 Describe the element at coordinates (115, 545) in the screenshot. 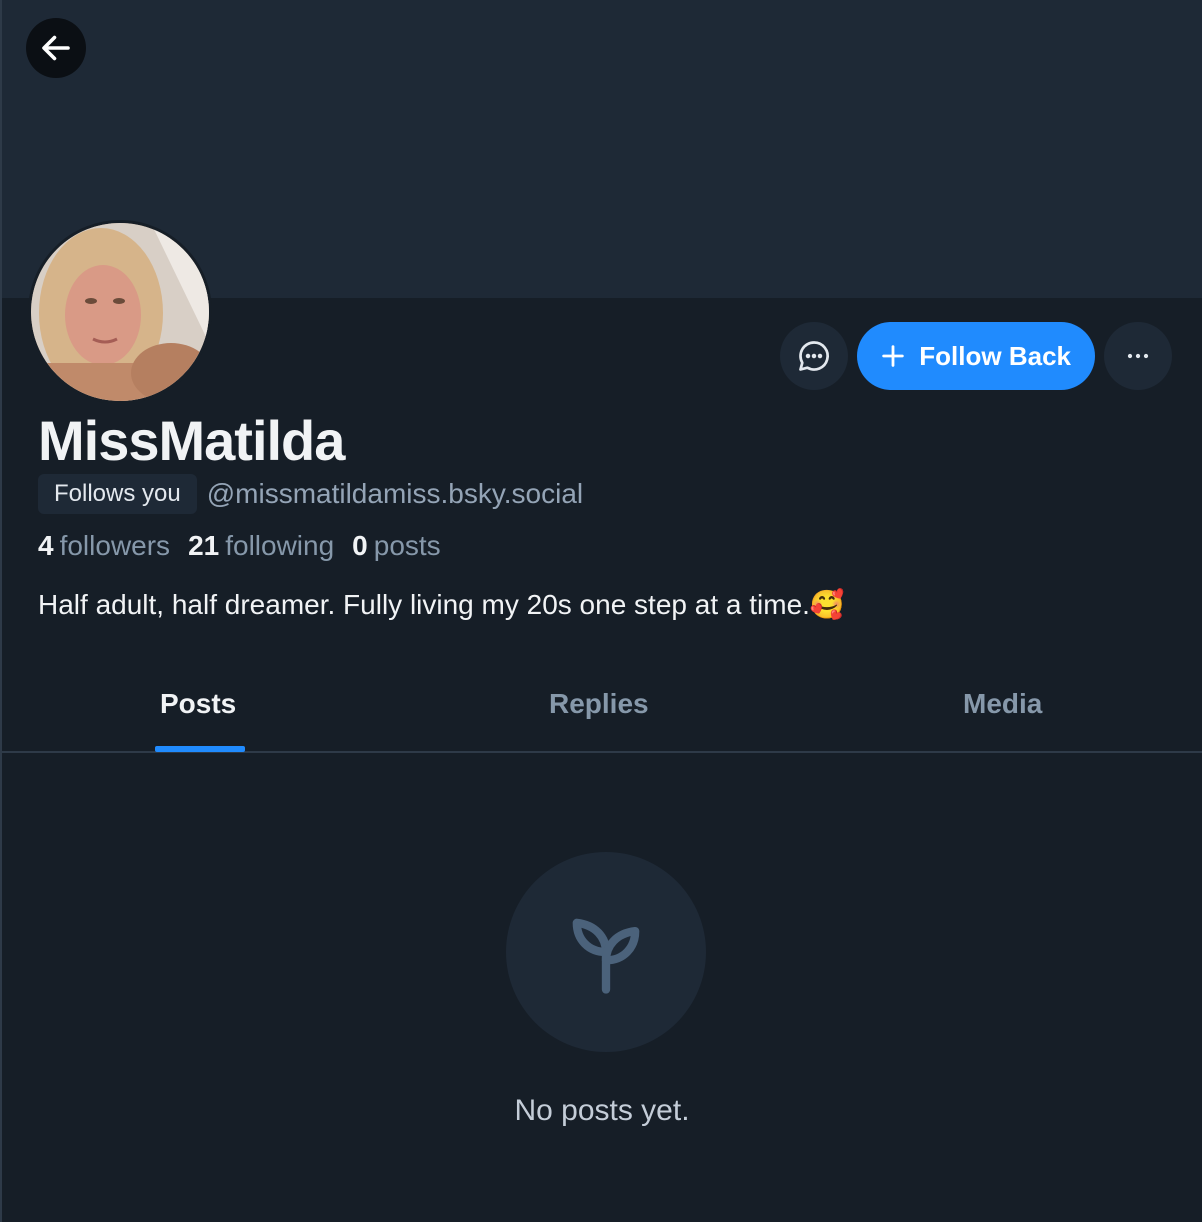

I see `followers-label: followers` at that location.